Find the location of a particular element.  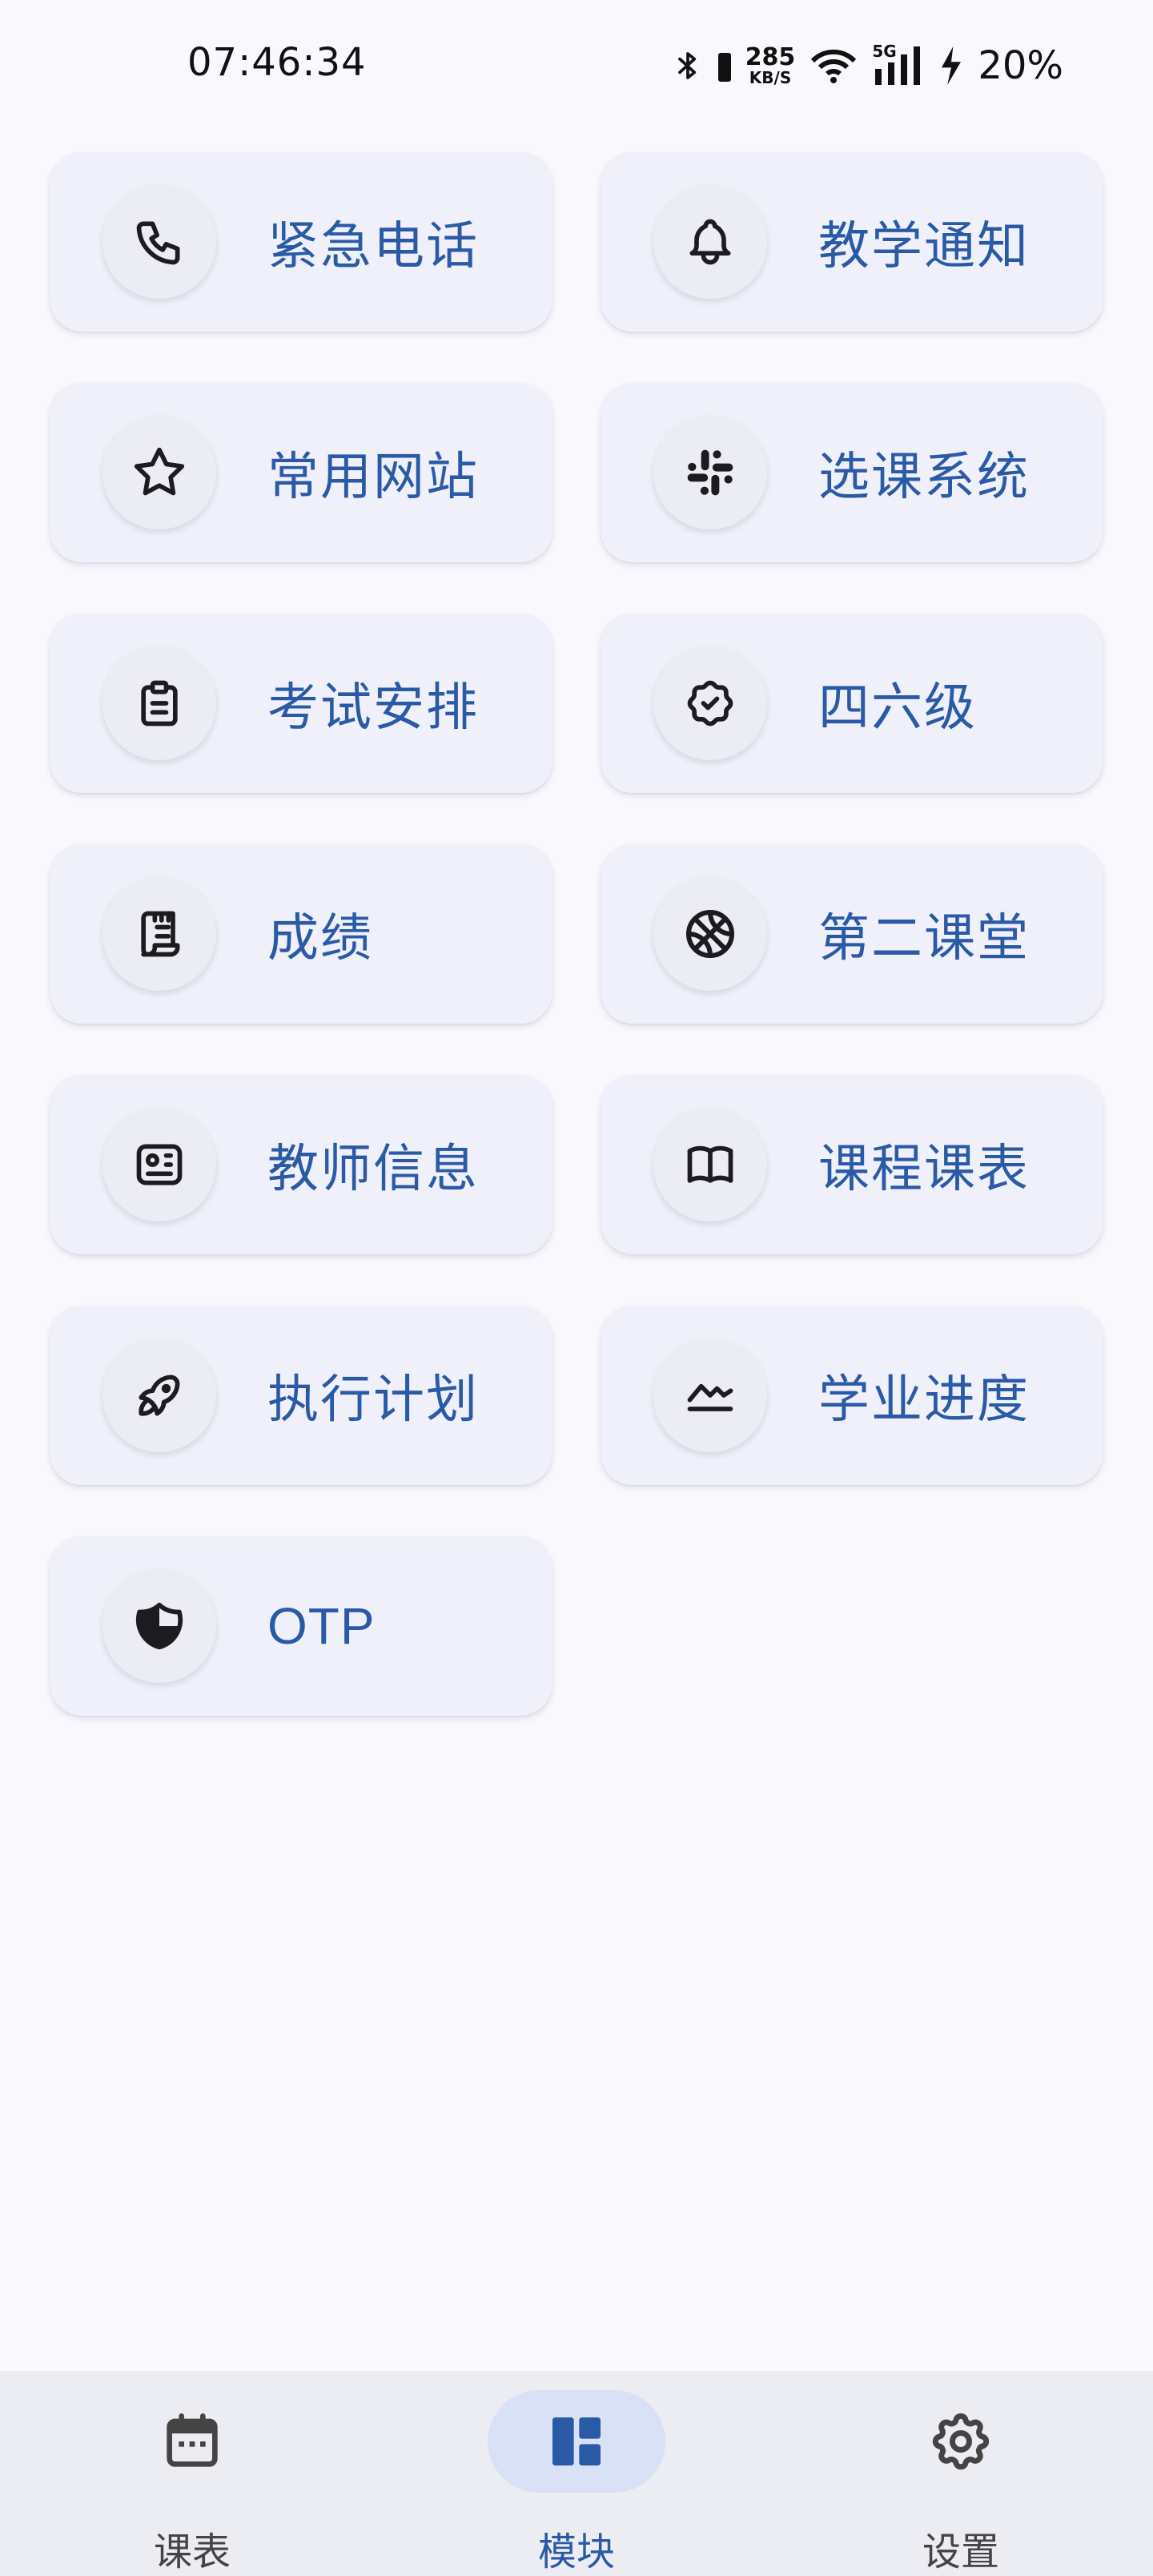

star-icon is located at coordinates (159, 473).